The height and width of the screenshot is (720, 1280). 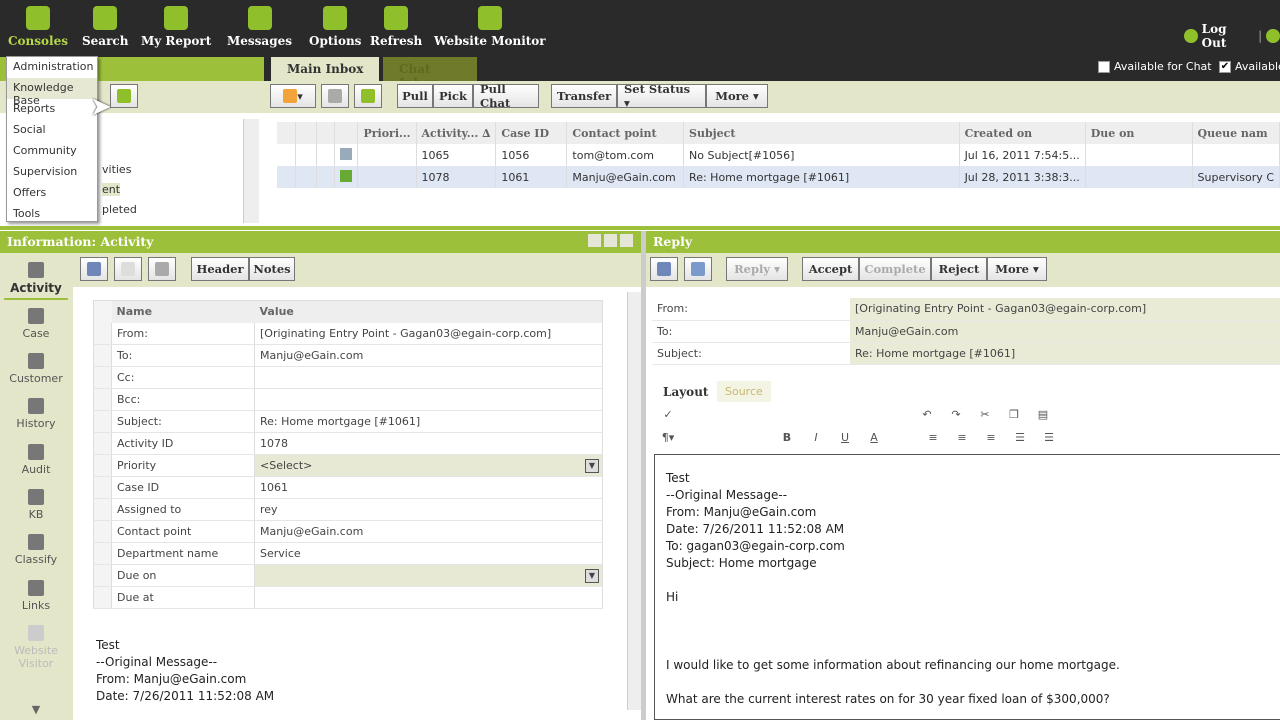 I want to click on side-tab-activity: Activity, so click(x=36, y=281).